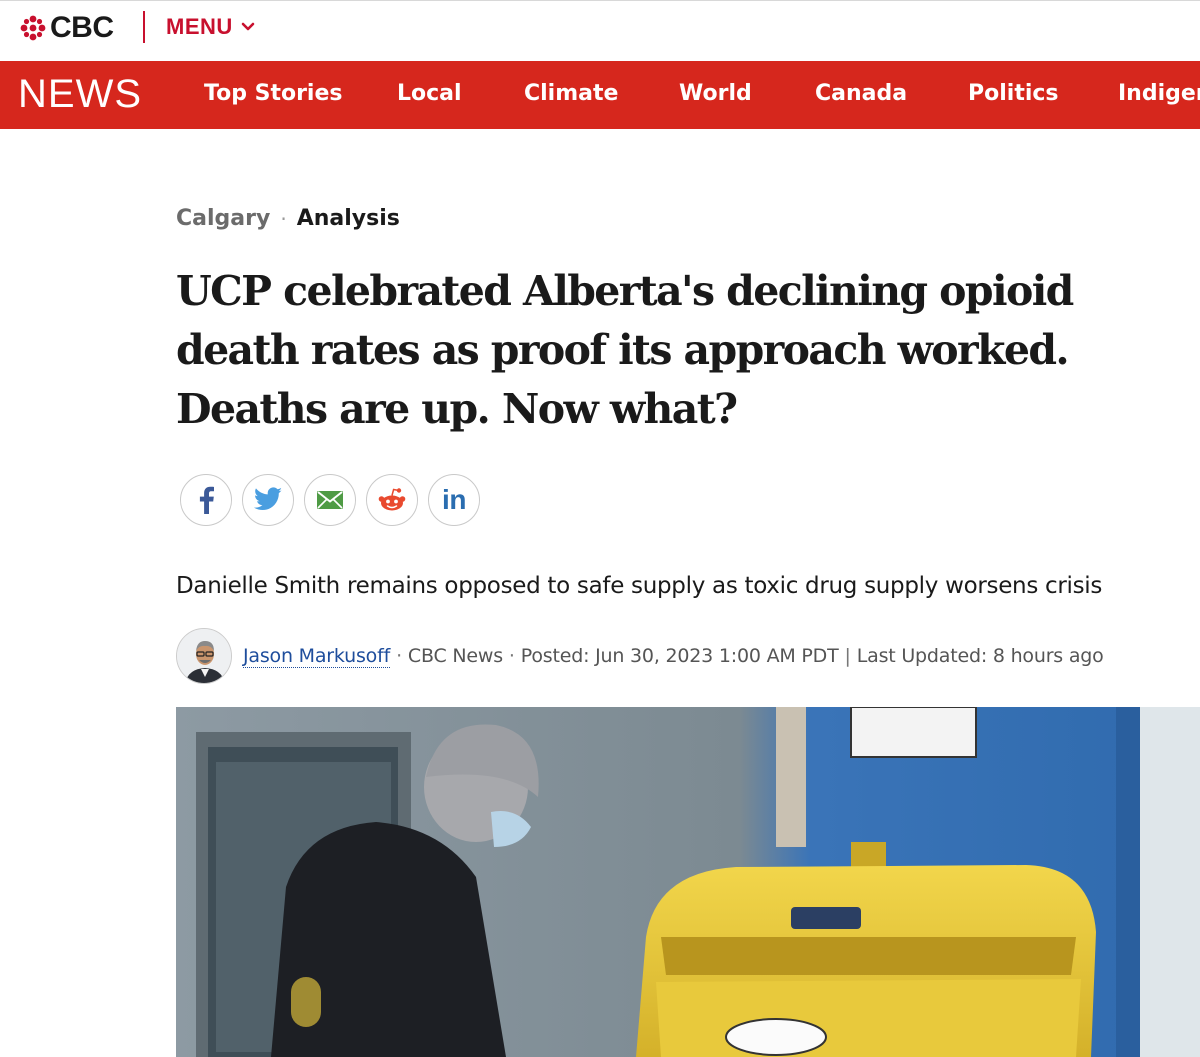 This screenshot has height=1057, width=1200. I want to click on share-twitter-button, so click(268, 500).